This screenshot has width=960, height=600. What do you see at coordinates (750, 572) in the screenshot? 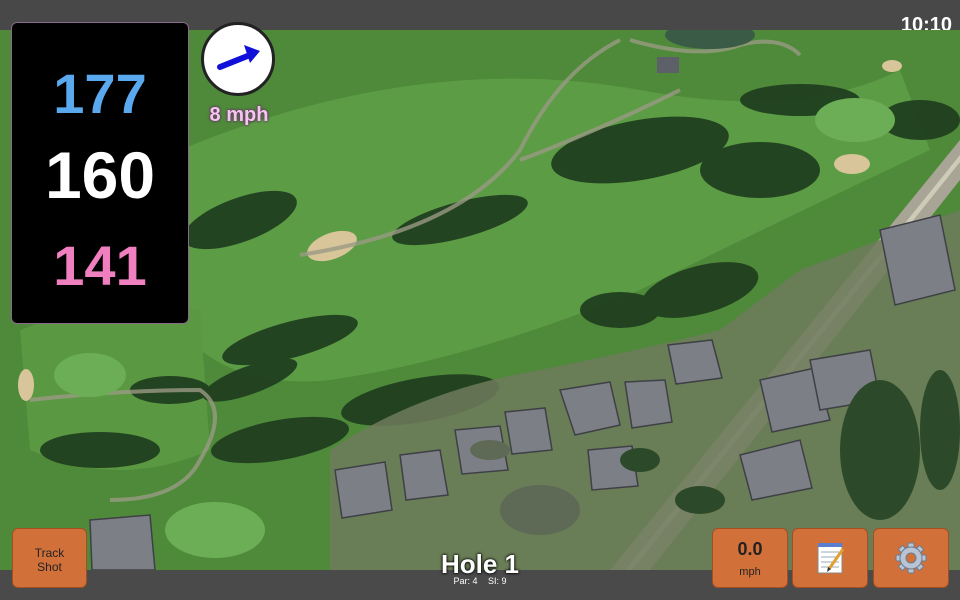
I see `wind-unit: mph` at bounding box center [750, 572].